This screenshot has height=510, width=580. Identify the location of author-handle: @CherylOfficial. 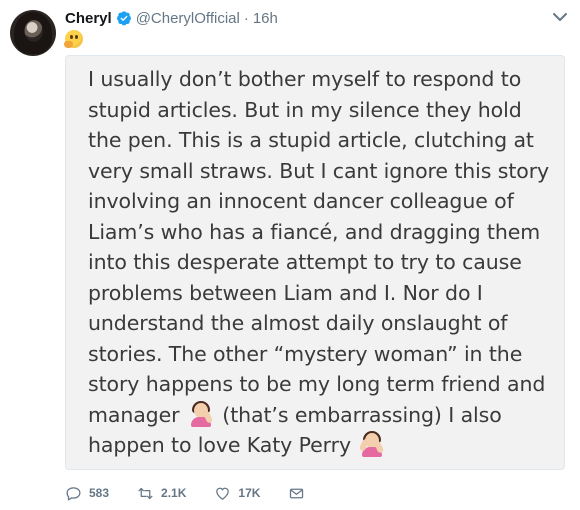
(188, 18).